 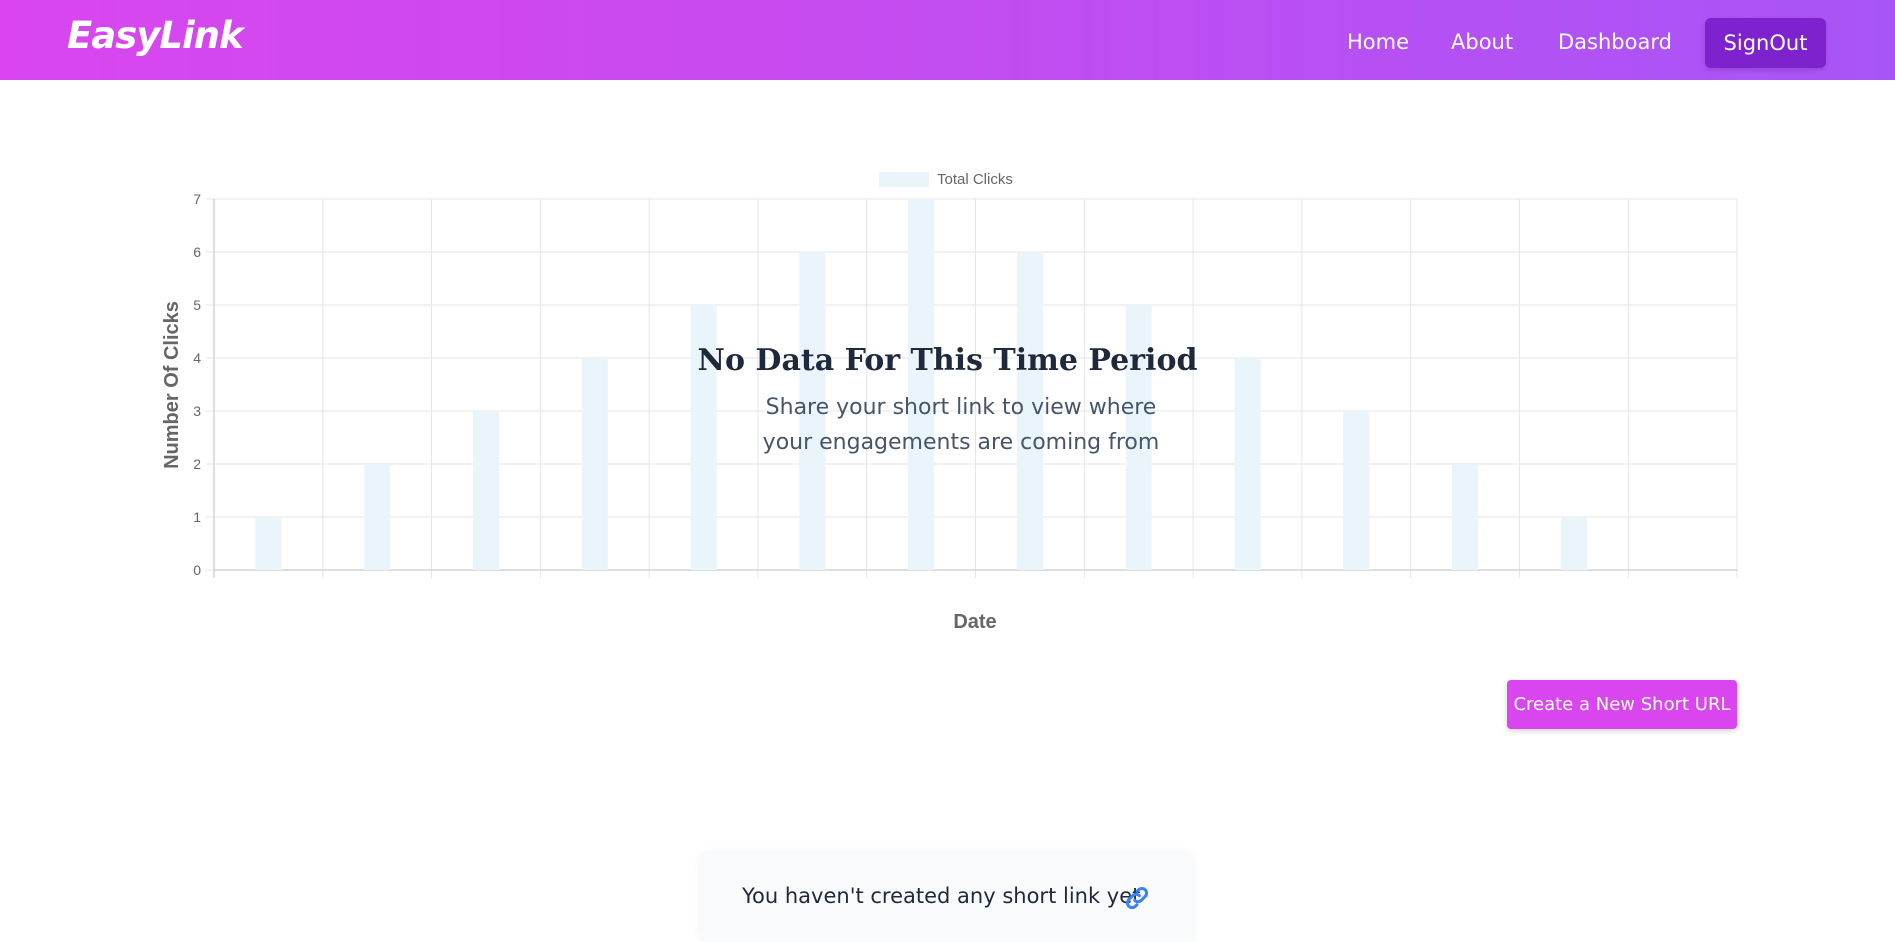 I want to click on create-short-url-button: Create a New Short URL, so click(x=1622, y=704).